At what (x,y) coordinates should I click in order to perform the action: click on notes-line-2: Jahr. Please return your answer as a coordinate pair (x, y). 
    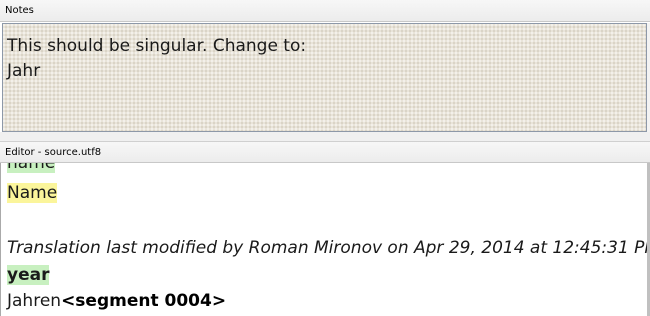
    Looking at the image, I should click on (24, 71).